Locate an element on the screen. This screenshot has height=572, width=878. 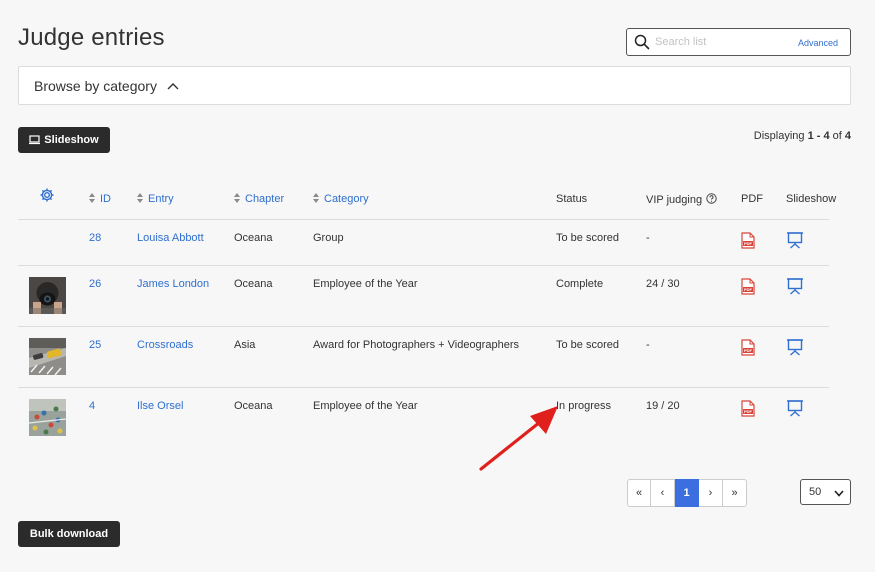
displaying-total: 4 is located at coordinates (847, 136).